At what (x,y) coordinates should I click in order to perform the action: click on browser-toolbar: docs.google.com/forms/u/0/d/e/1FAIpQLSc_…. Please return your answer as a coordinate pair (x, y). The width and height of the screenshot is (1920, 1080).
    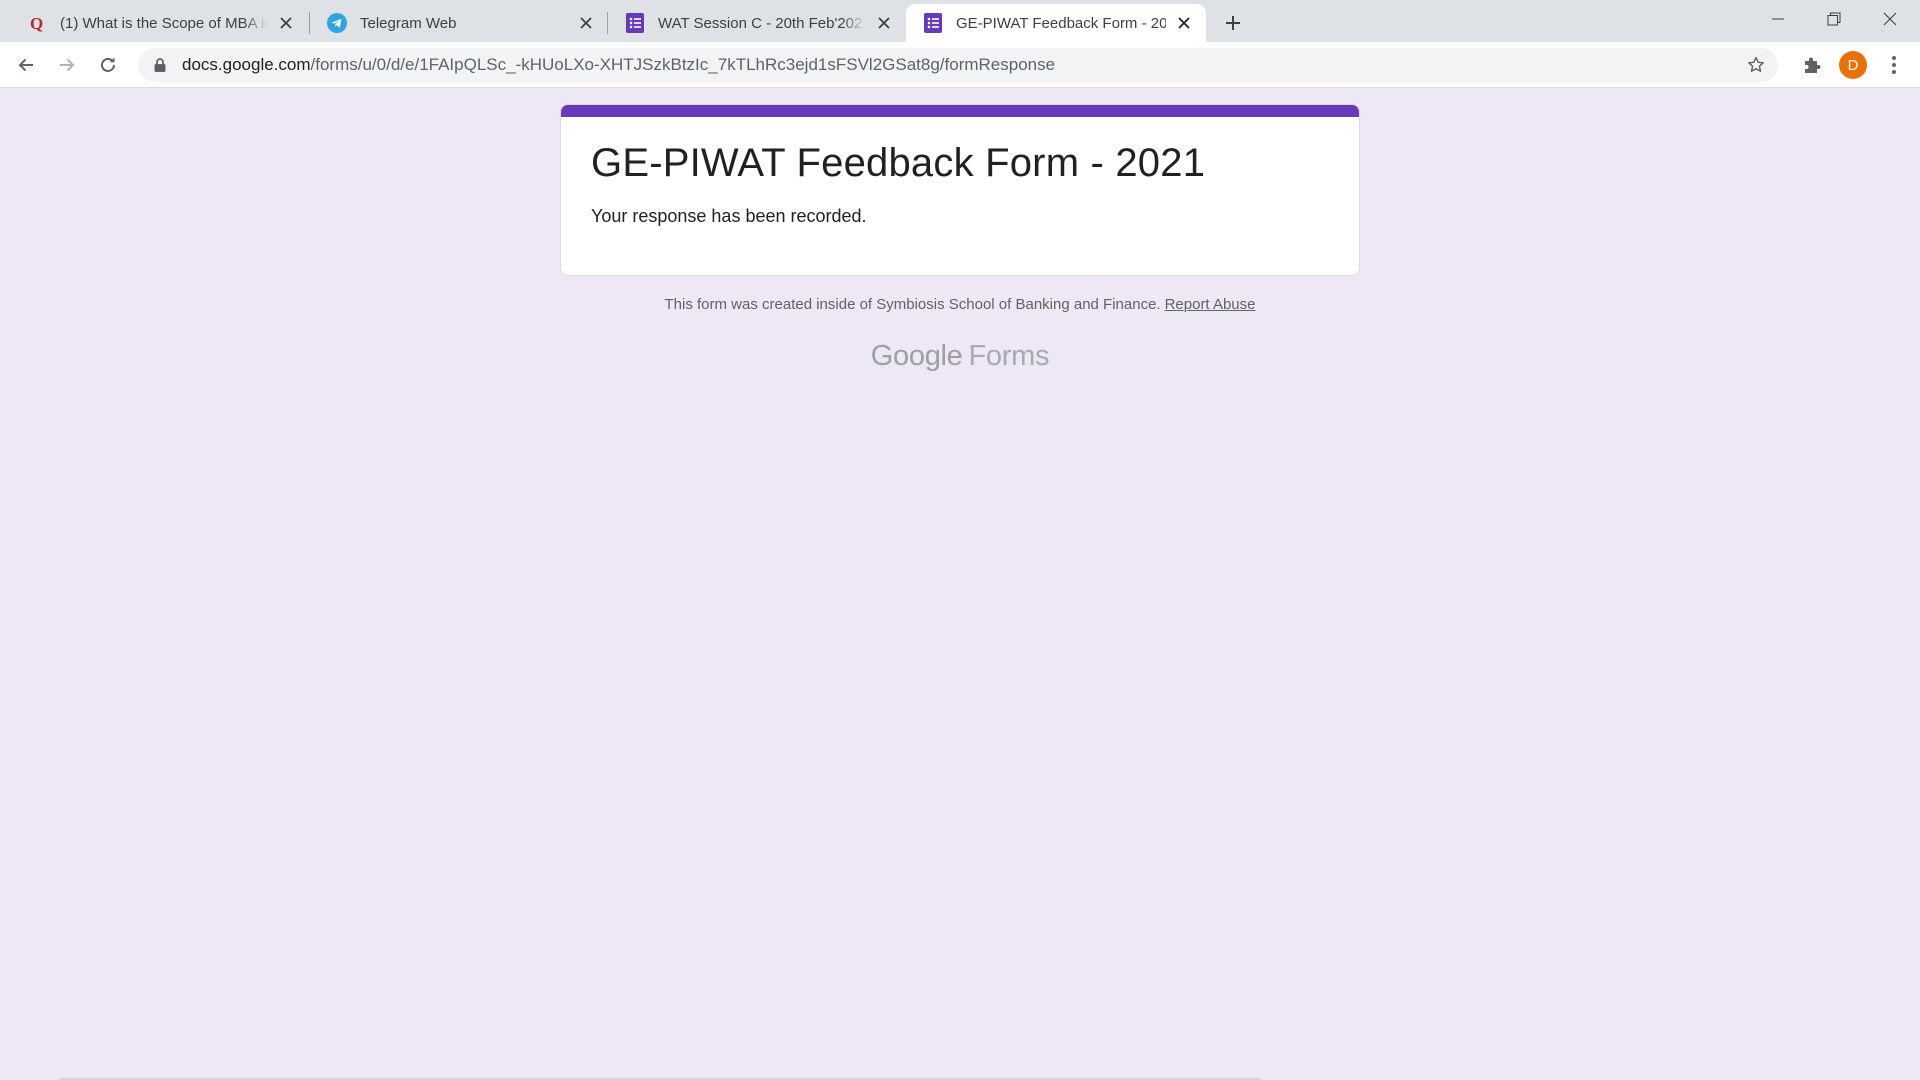
    Looking at the image, I should click on (960, 65).